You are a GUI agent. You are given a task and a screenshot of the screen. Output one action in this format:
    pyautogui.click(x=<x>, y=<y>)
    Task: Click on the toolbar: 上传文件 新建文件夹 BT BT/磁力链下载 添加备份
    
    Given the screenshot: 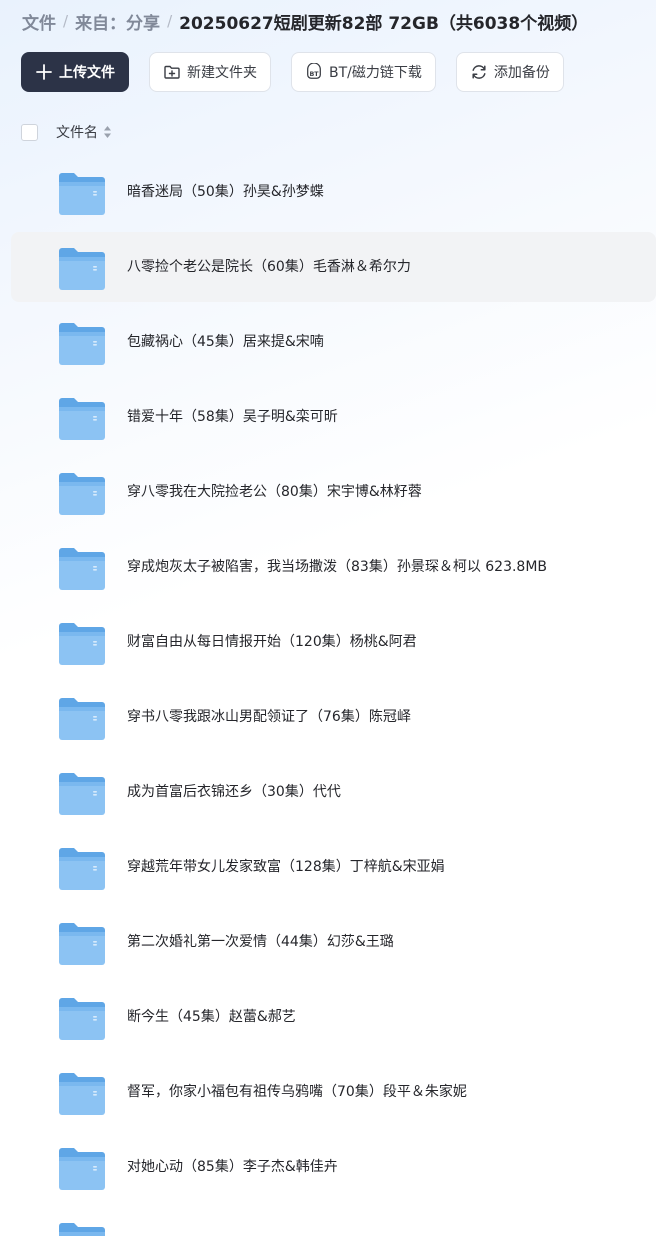 What is the action you would take?
    pyautogui.click(x=302, y=72)
    